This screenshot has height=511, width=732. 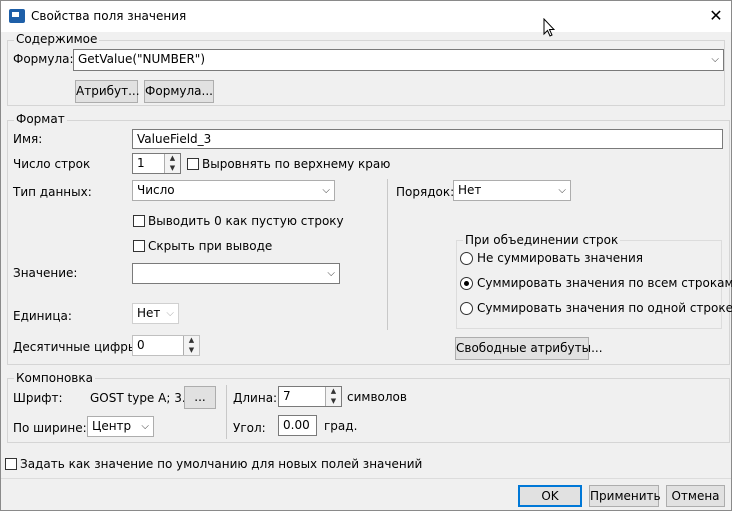 I want to click on angle-input: 0.00, so click(x=297, y=425).